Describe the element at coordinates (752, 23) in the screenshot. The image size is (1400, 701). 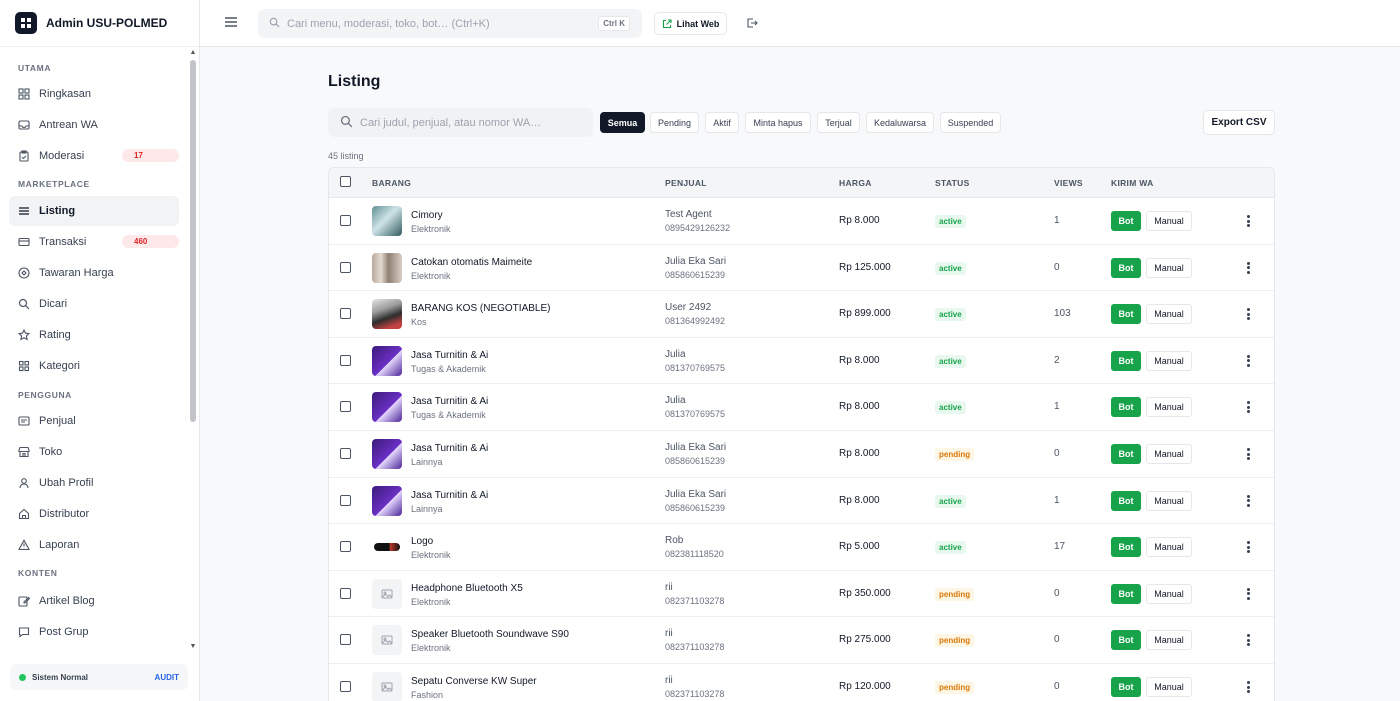
I see `logout-icon` at that location.